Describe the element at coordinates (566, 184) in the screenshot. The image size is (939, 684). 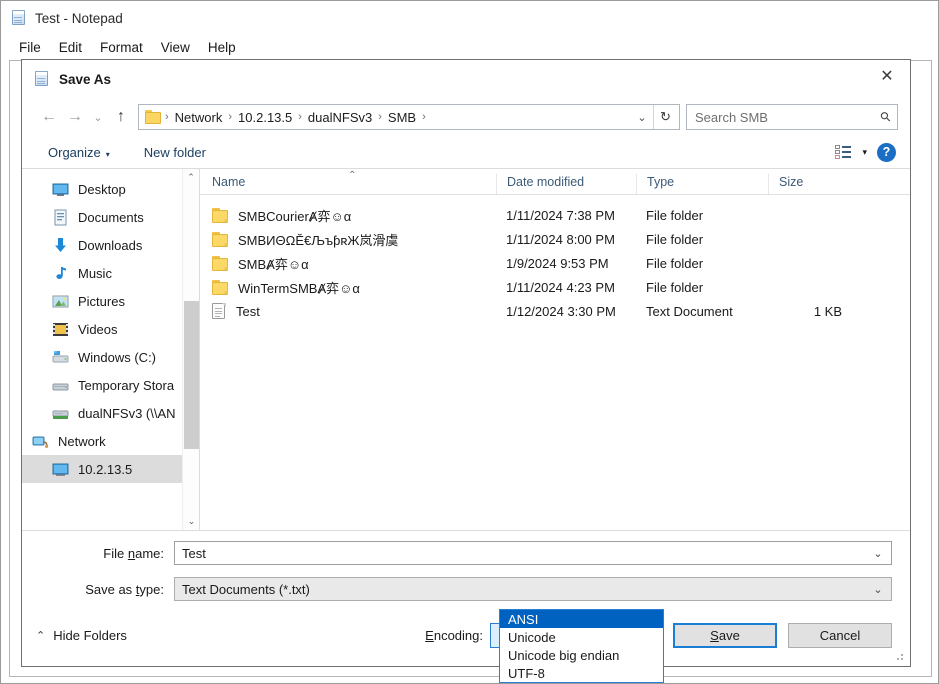
I see `column-header-date-modified: Date modified` at that location.